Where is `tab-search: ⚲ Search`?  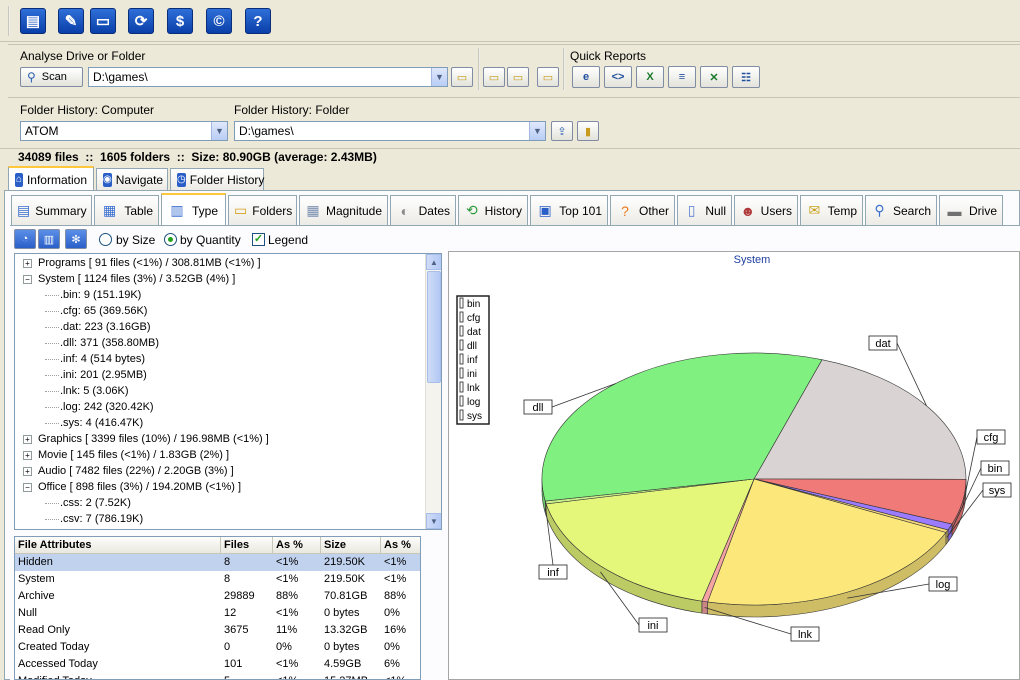 tab-search: ⚲ Search is located at coordinates (901, 210).